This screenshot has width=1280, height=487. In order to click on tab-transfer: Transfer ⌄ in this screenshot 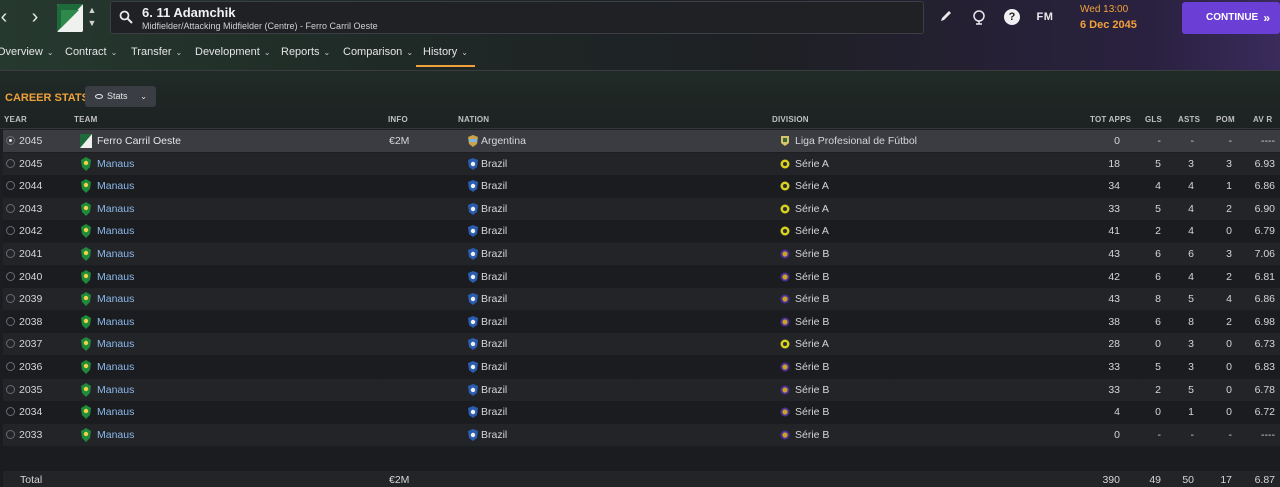, I will do `click(156, 54)`.